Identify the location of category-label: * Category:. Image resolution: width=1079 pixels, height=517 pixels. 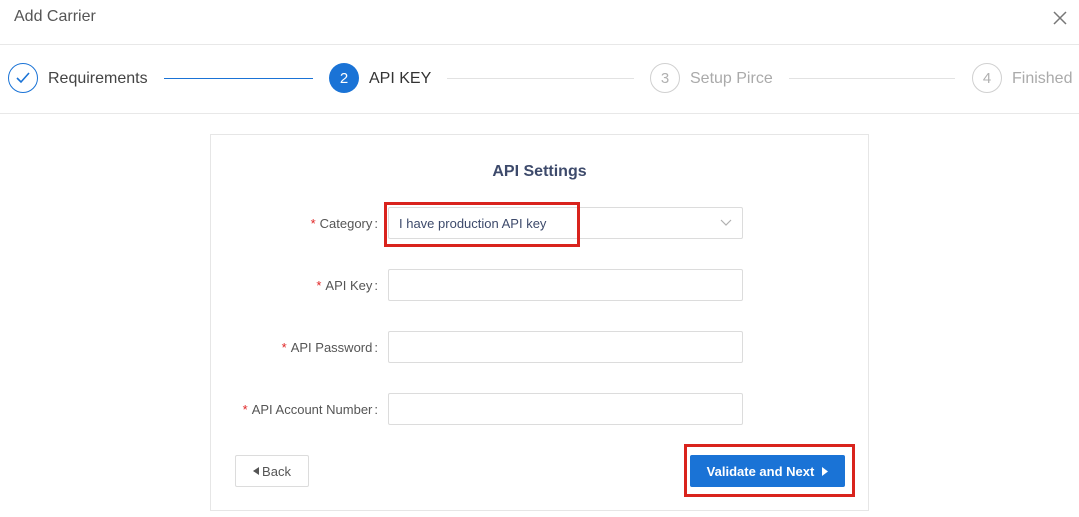
(344, 223).